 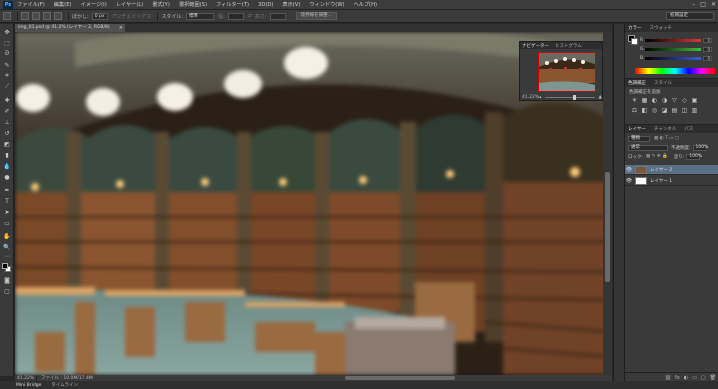 I want to click on layer-row: 👁 レイヤー 2, so click(x=671, y=170).